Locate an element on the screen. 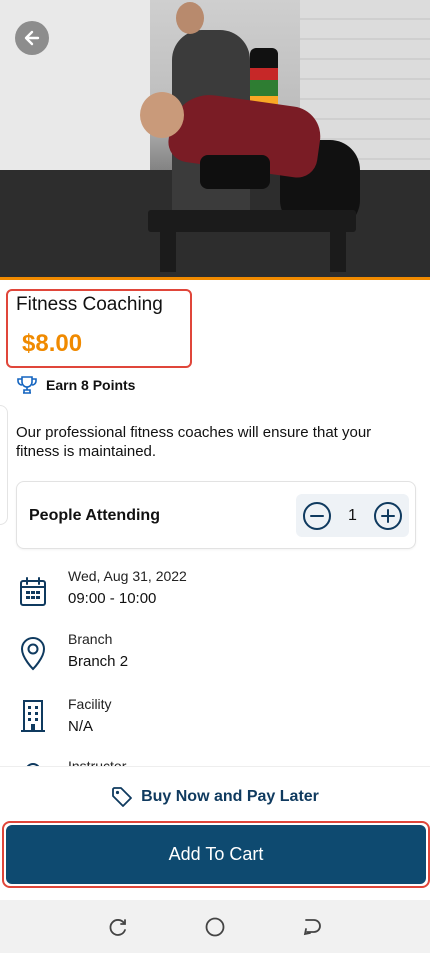  home-circle-icon is located at coordinates (215, 926).